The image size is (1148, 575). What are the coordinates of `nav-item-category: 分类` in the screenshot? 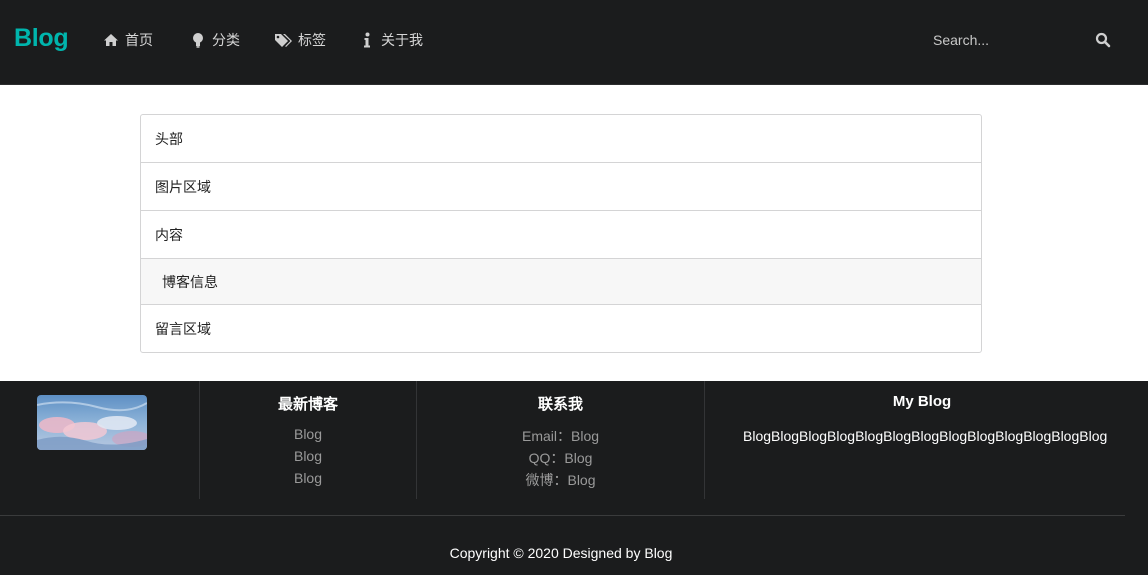 It's located at (215, 40).